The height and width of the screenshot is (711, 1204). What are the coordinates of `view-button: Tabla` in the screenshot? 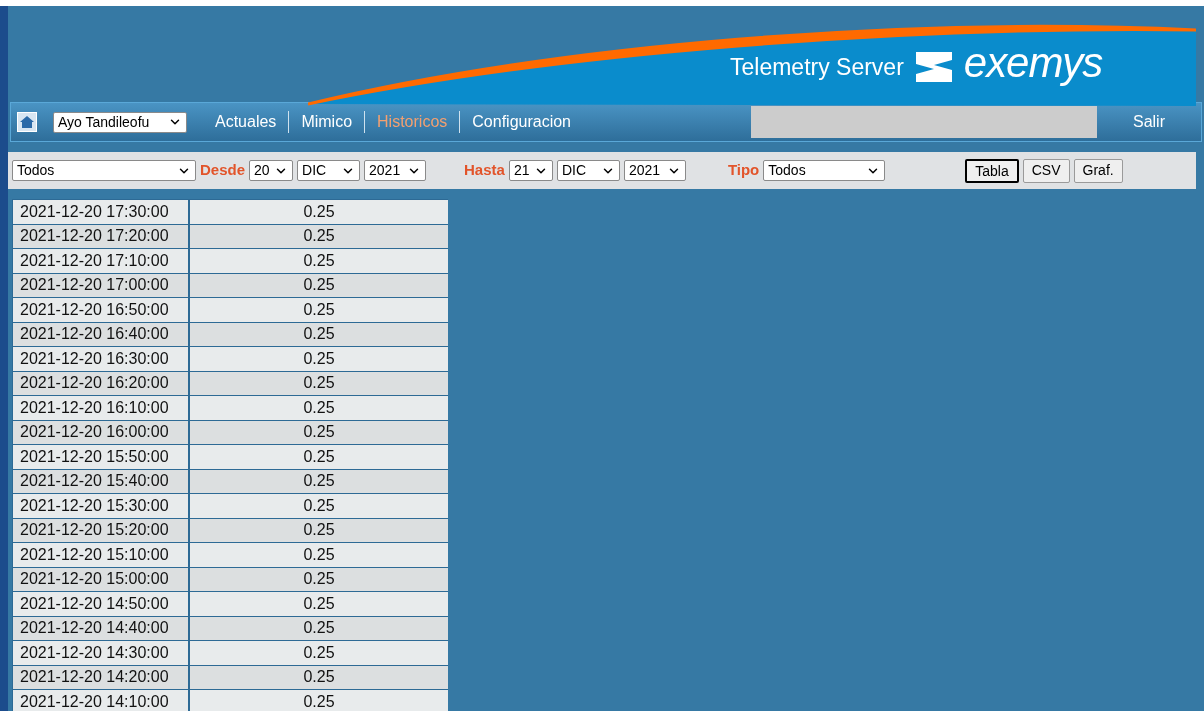 It's located at (992, 170).